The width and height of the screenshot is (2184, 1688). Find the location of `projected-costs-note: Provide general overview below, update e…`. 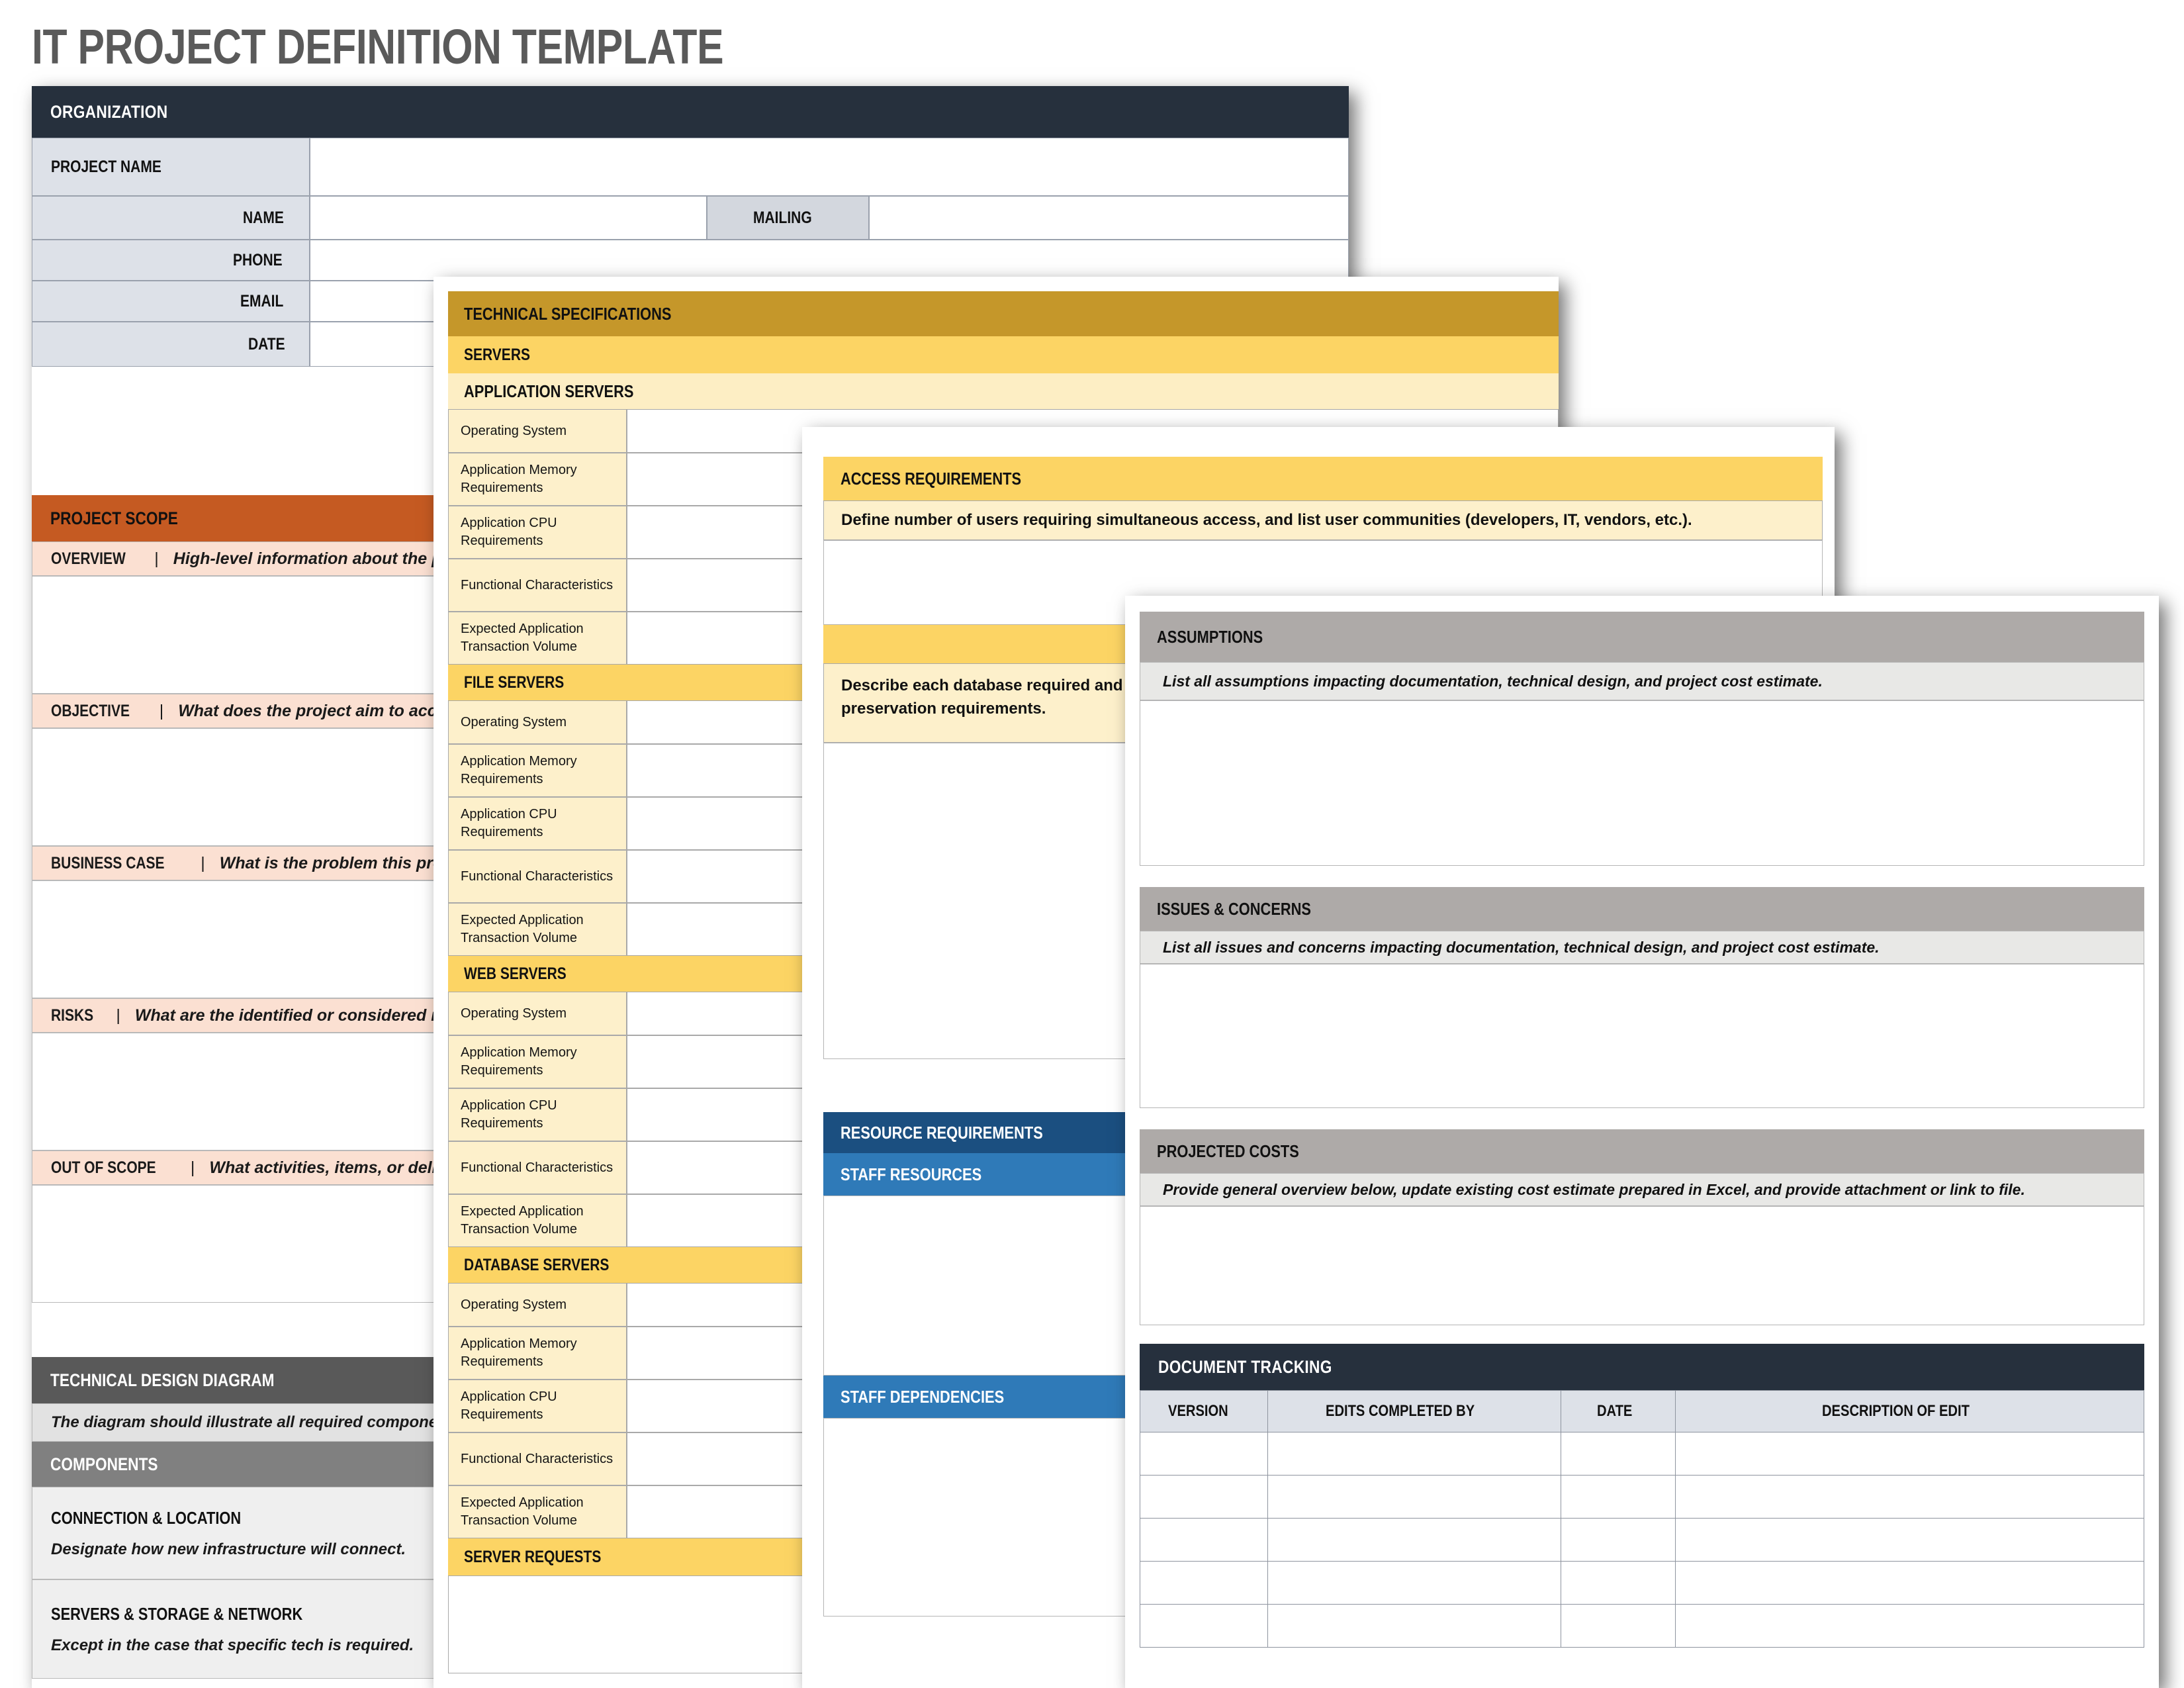

projected-costs-note: Provide general overview below, update e… is located at coordinates (1642, 1189).